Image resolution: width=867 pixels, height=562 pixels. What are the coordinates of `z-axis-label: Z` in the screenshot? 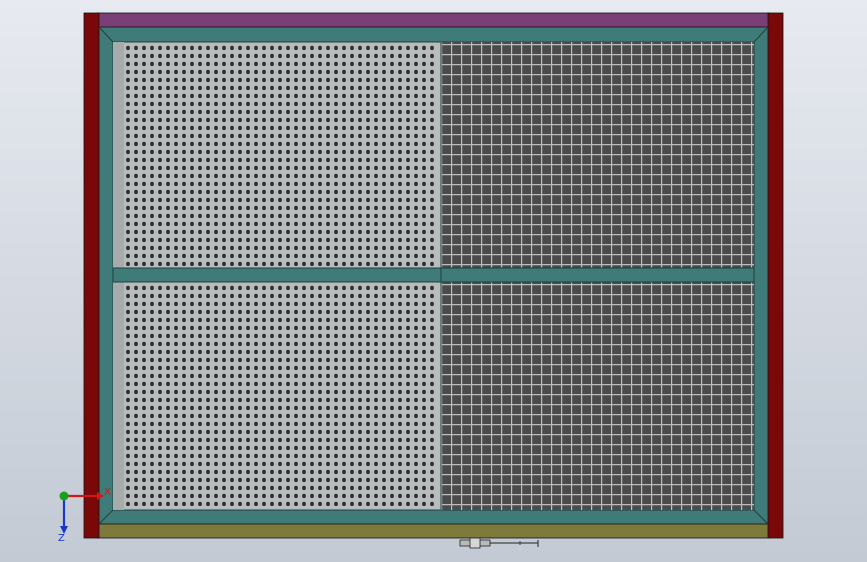 It's located at (61, 538).